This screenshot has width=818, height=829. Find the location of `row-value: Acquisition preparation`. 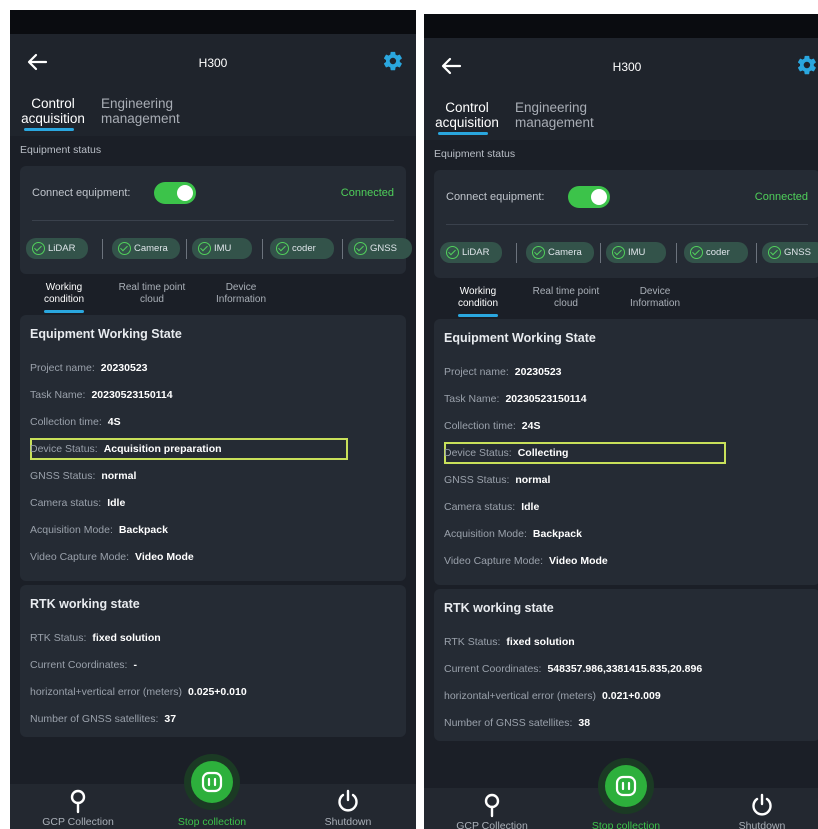

row-value: Acquisition preparation is located at coordinates (162, 449).